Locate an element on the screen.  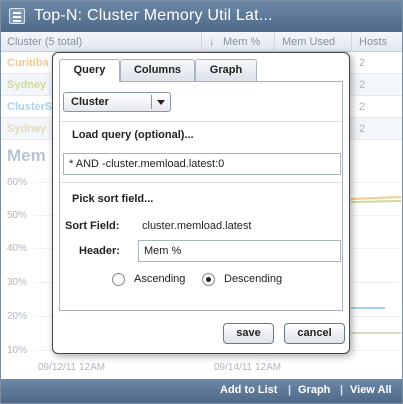
graph-link: Graph is located at coordinates (314, 390).